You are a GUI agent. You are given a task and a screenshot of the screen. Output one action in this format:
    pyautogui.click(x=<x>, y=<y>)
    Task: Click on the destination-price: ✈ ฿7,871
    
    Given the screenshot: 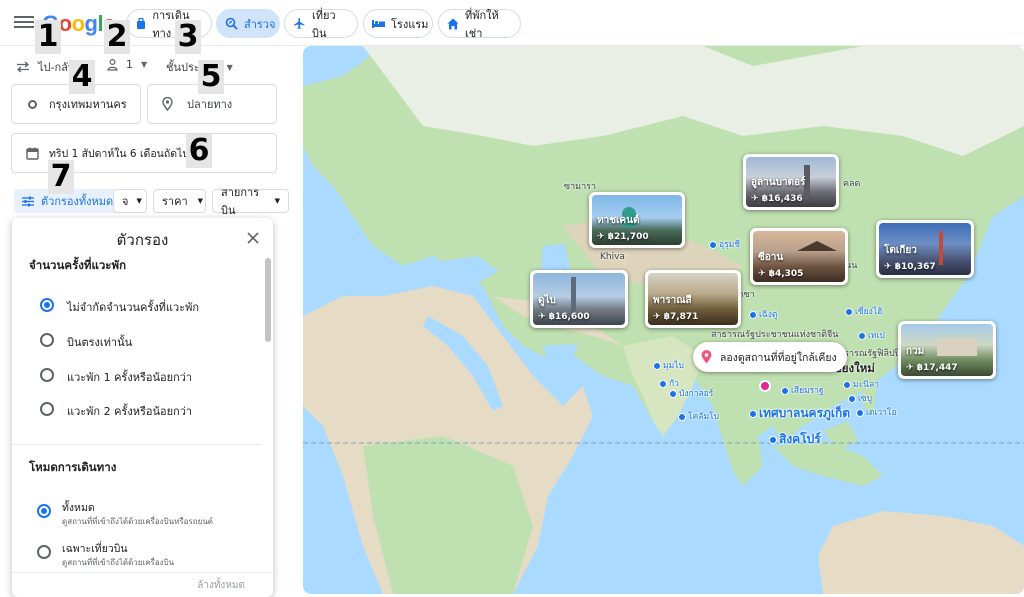 What is the action you would take?
    pyautogui.click(x=676, y=317)
    